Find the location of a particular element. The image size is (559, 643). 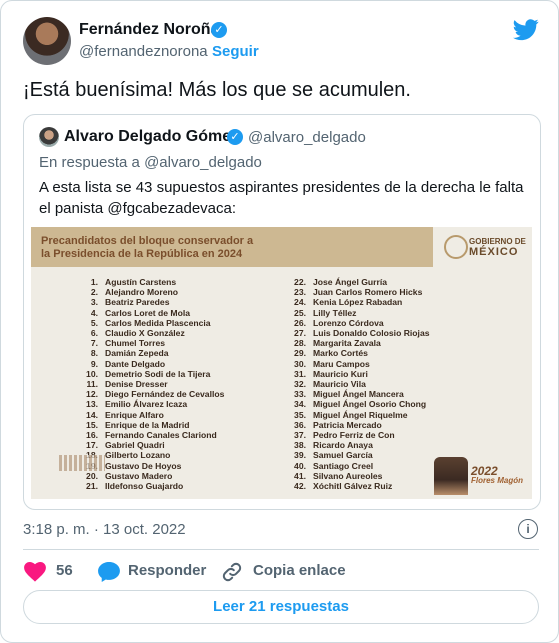

list-item: 5. Carlos Medida Plascencia is located at coordinates (152, 323).